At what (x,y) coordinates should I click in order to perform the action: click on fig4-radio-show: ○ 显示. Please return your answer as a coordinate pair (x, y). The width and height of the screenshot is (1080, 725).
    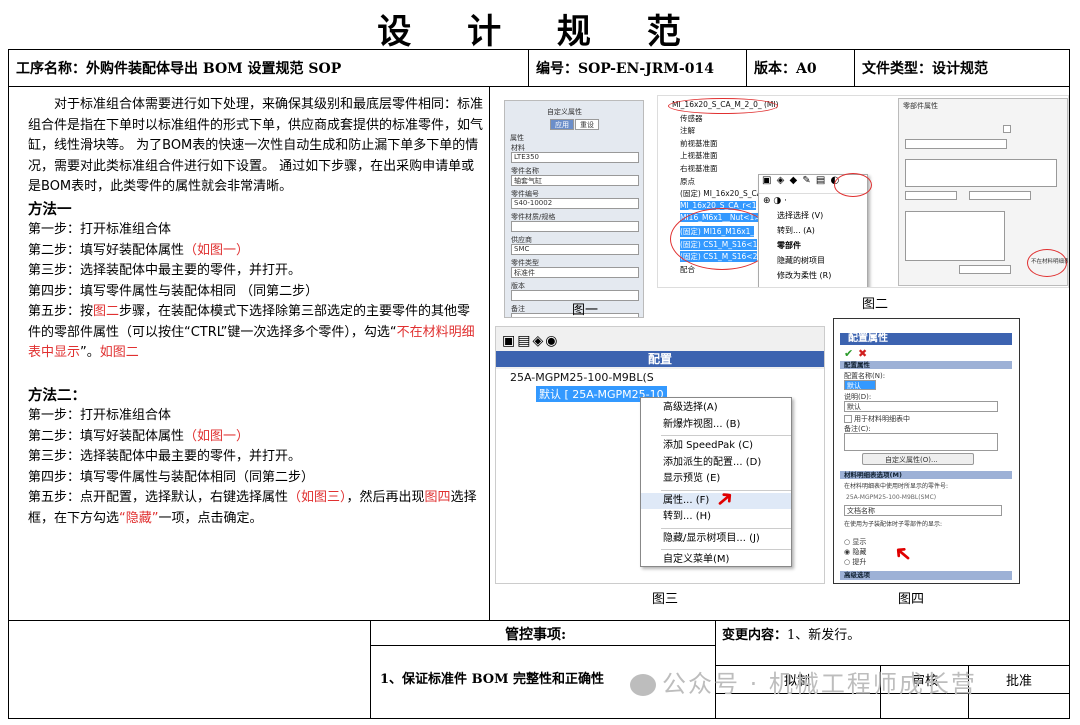
    Looking at the image, I should click on (855, 542).